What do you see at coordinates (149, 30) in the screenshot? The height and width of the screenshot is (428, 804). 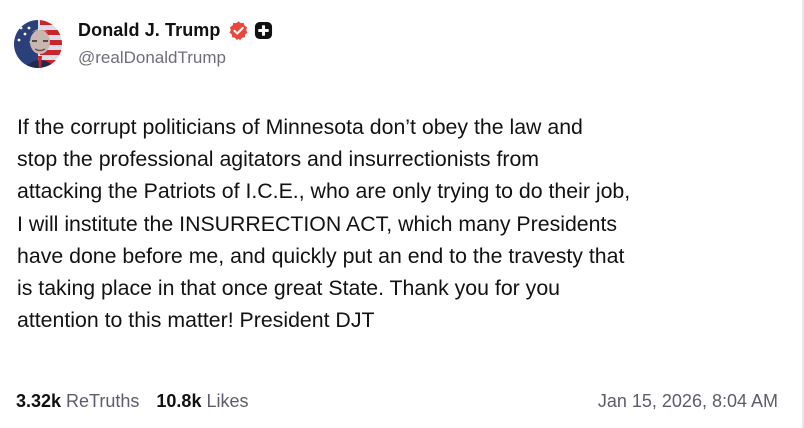 I see `author-display-name: Donald J. Trump` at bounding box center [149, 30].